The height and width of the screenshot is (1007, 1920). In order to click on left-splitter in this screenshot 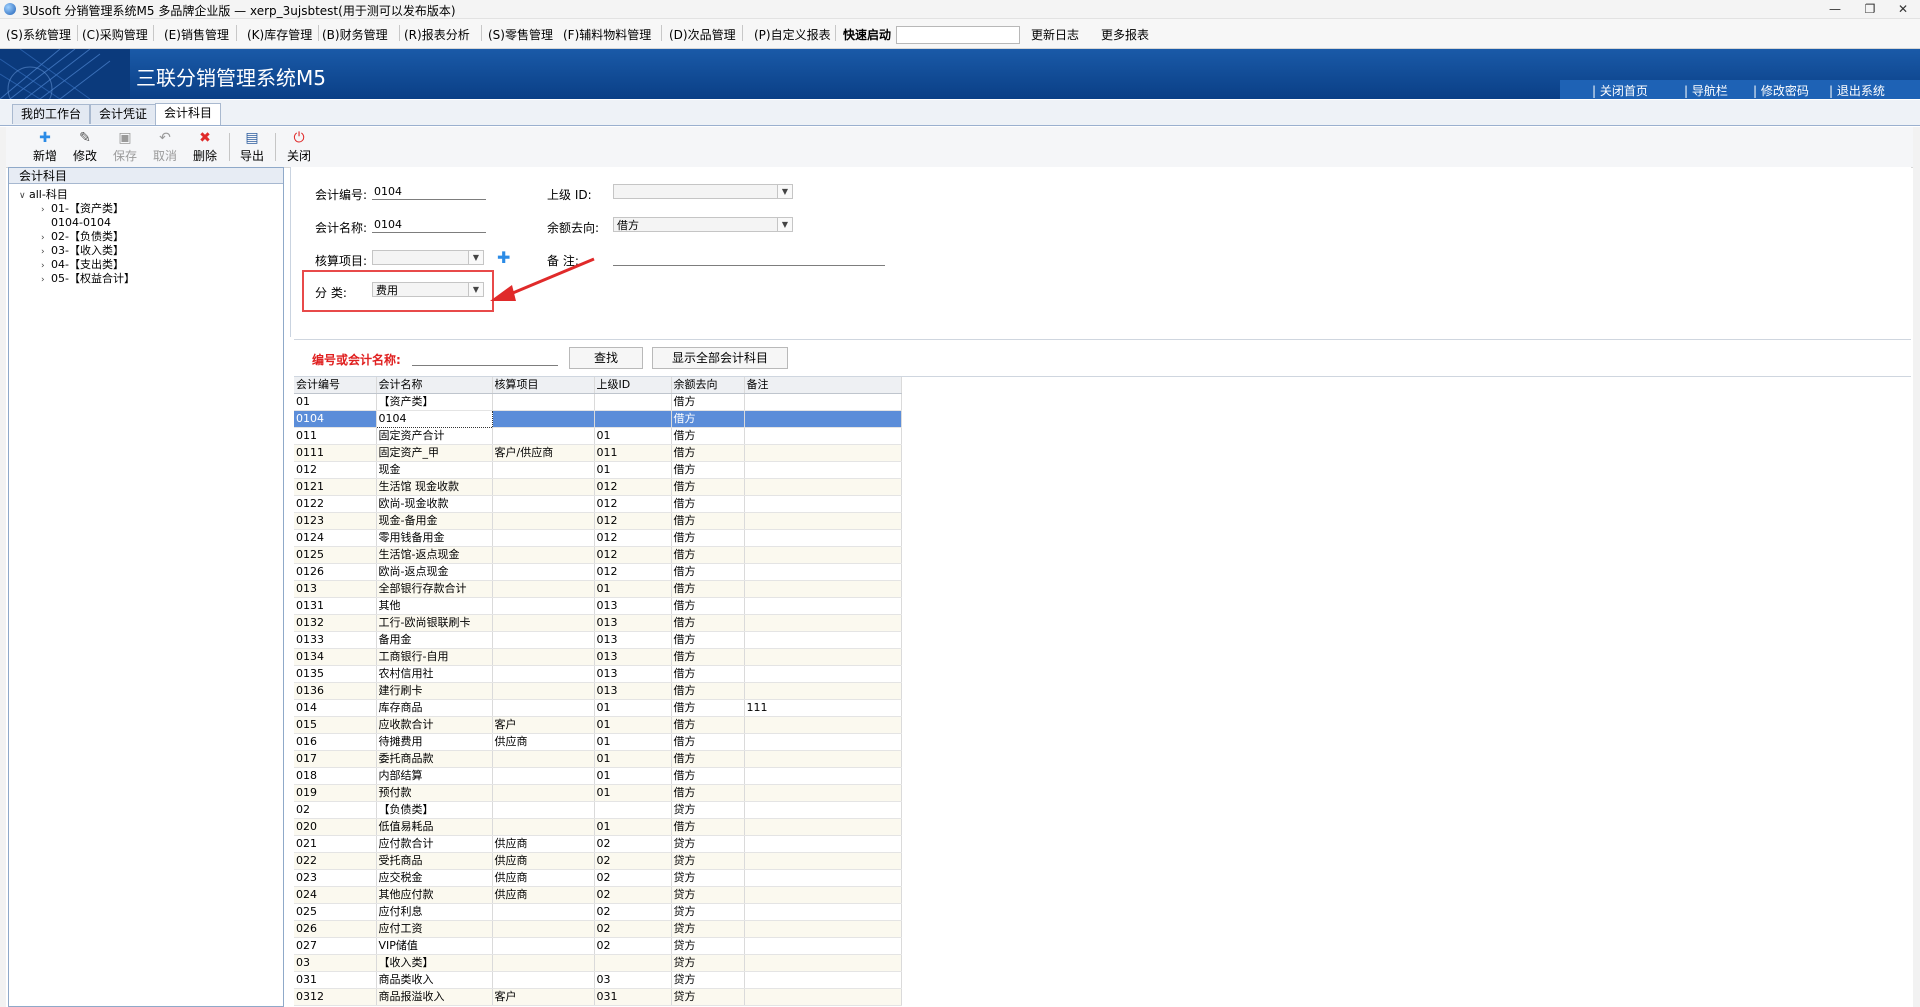, I will do `click(3, 567)`.